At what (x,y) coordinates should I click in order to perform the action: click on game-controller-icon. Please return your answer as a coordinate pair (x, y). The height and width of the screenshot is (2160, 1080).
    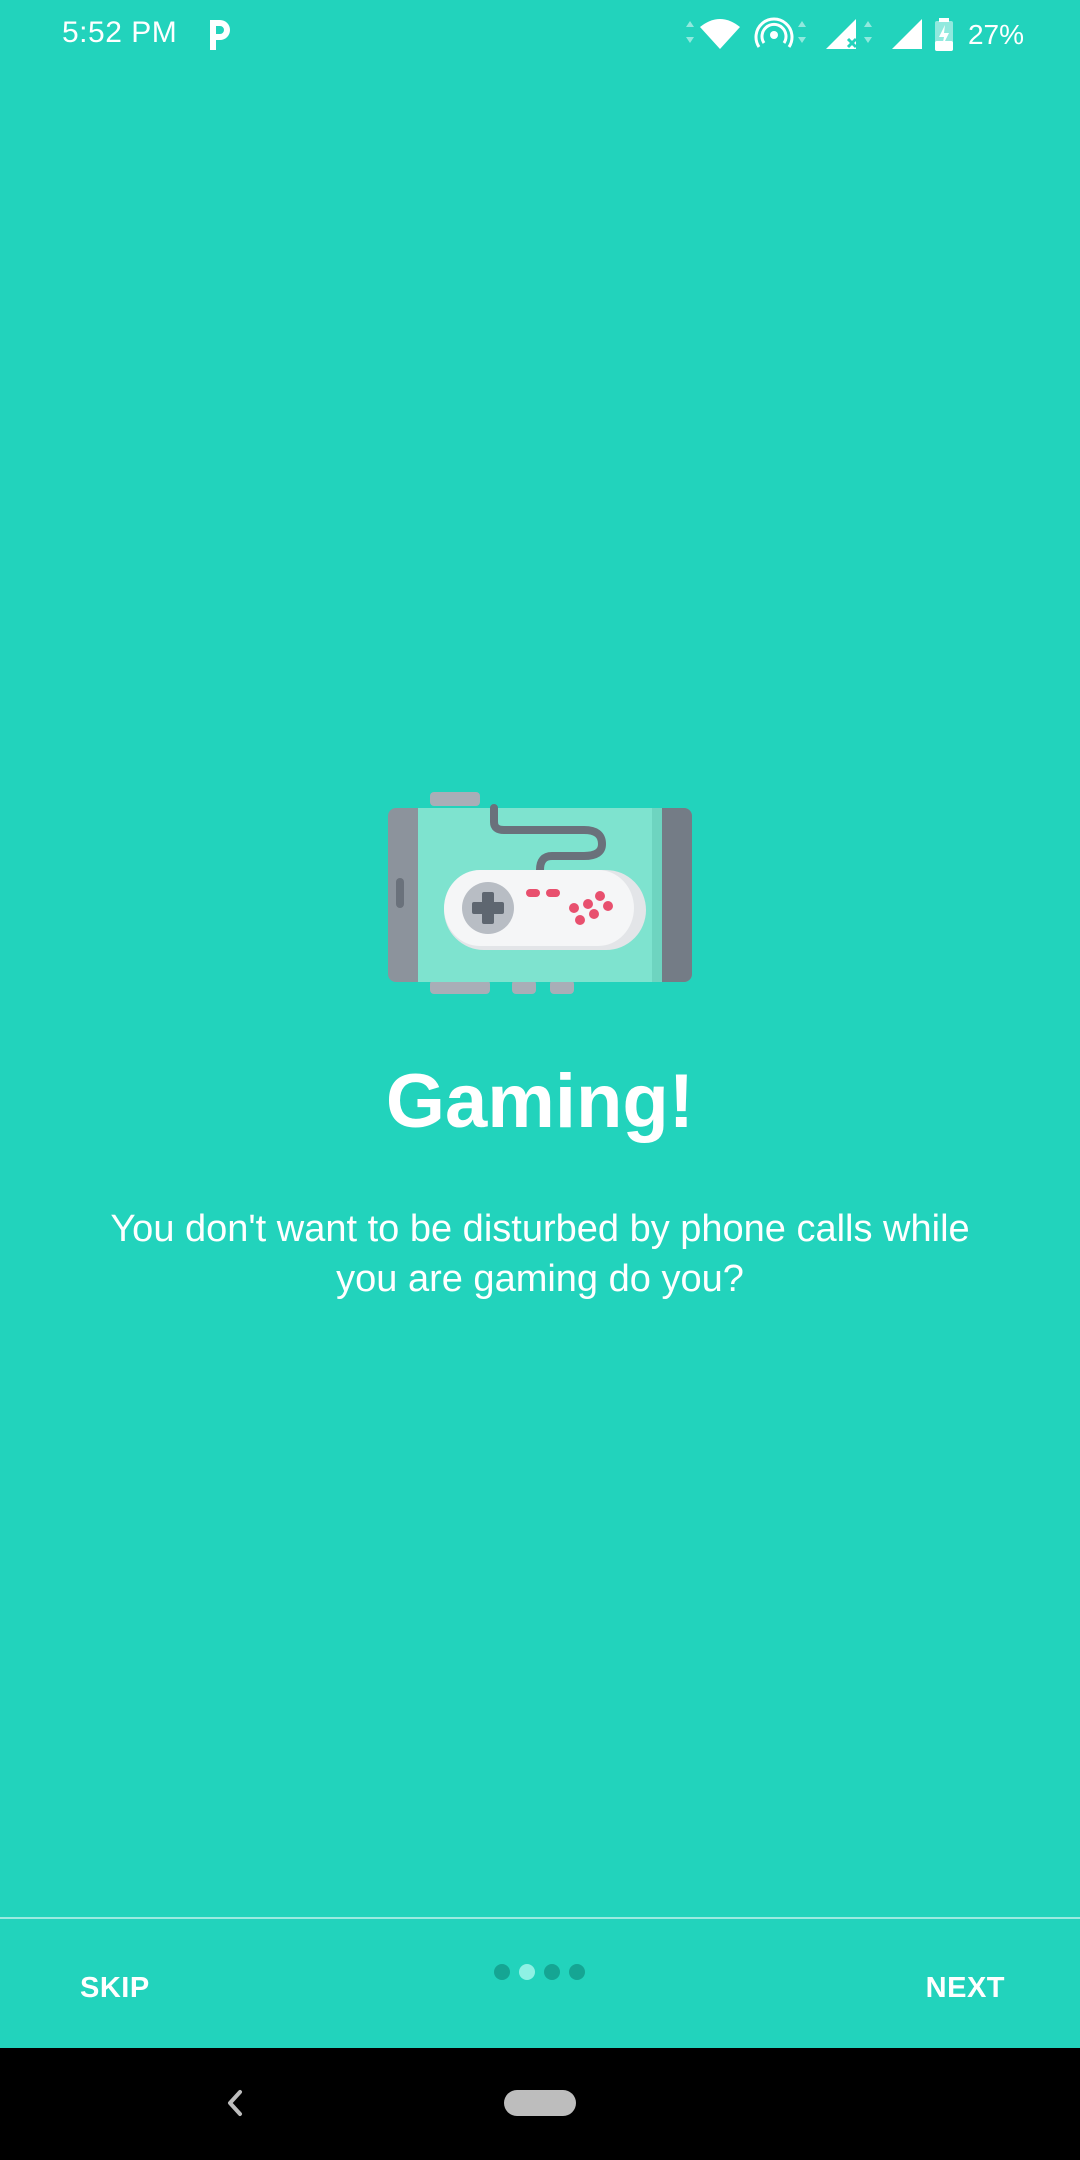
    Looking at the image, I should click on (540, 893).